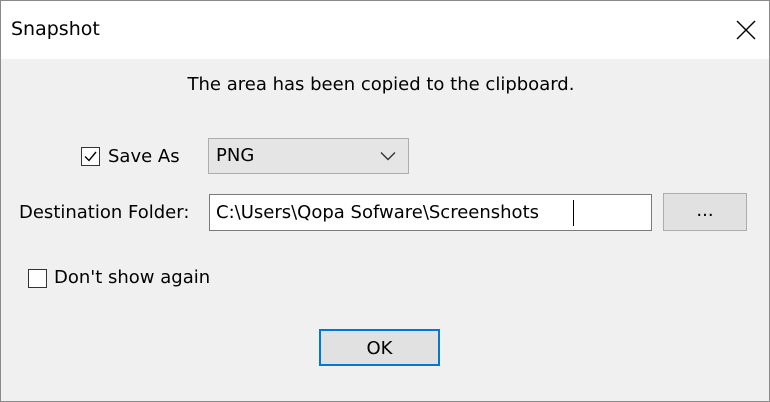 This screenshot has width=770, height=402. Describe the element at coordinates (377, 212) in the screenshot. I see `destination-folder-value: C:\Users\Qopa Sofware\Screenshots` at that location.